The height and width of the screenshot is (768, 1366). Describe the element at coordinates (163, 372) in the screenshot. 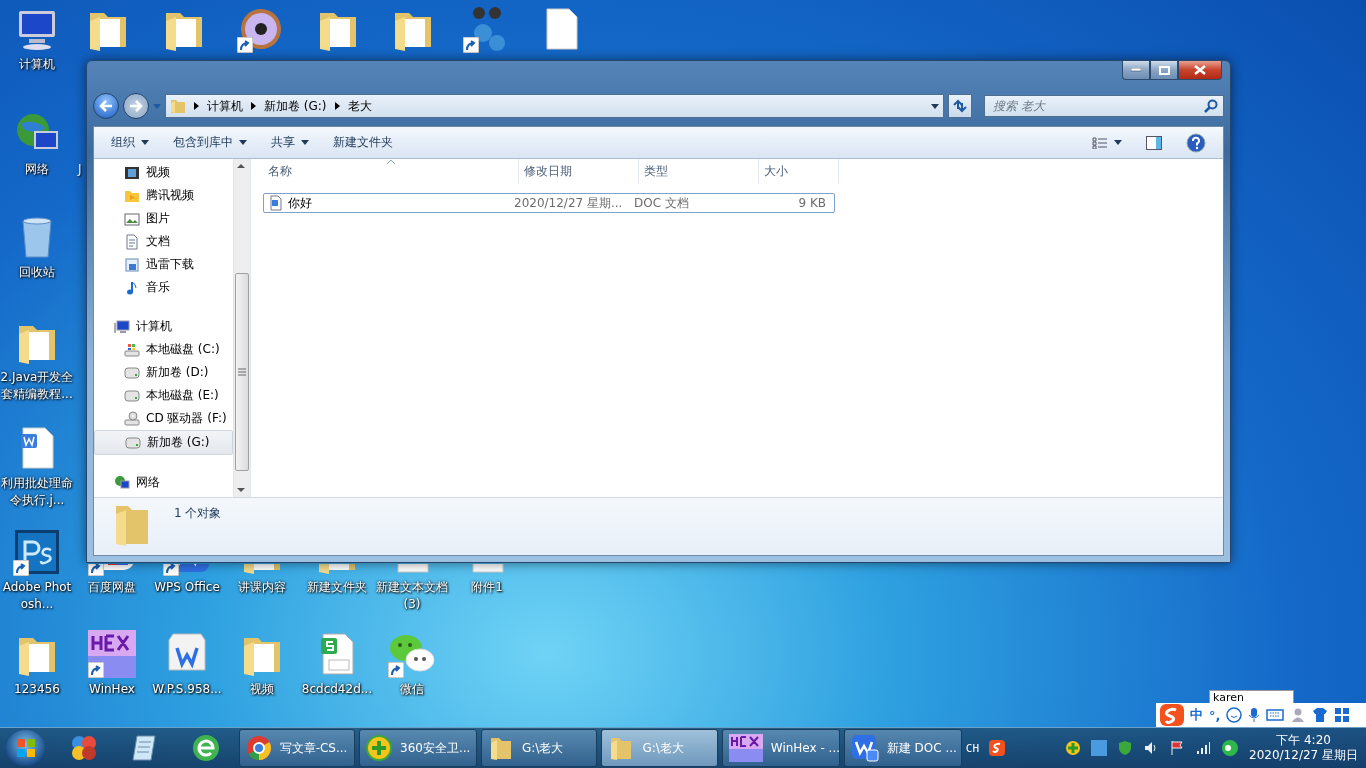

I see `nav-item: 新加卷 (D:)` at that location.